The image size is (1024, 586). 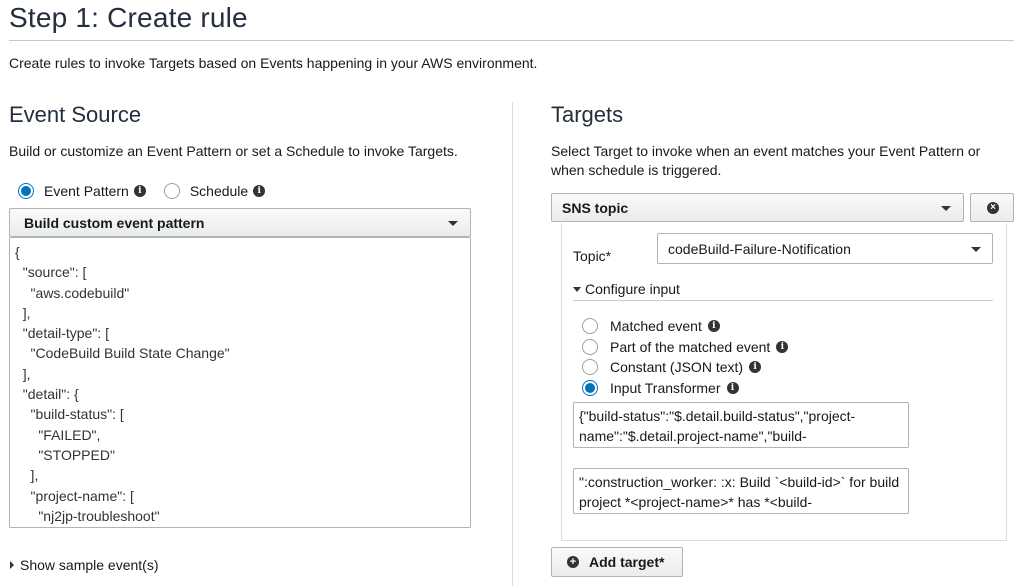 What do you see at coordinates (128, 17) in the screenshot?
I see `page-title: Step 1: Create rule` at bounding box center [128, 17].